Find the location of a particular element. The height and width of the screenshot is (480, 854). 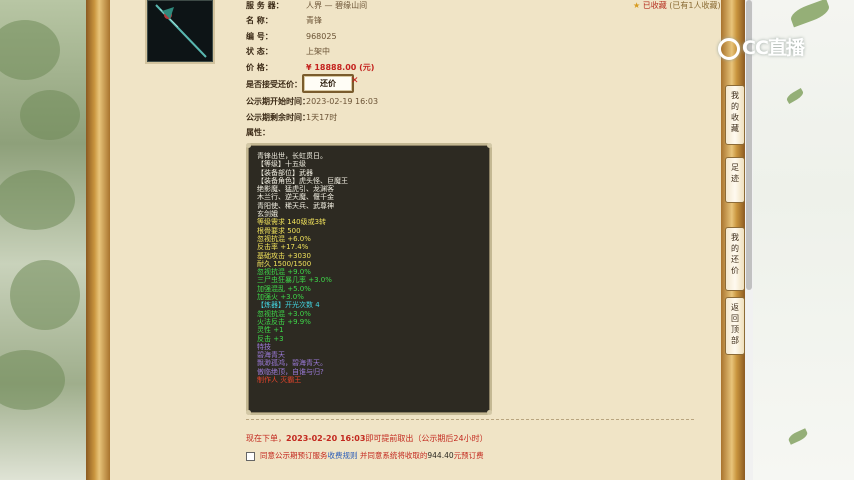

attribute-line: 加强混乱 +5.0% is located at coordinates (284, 288).